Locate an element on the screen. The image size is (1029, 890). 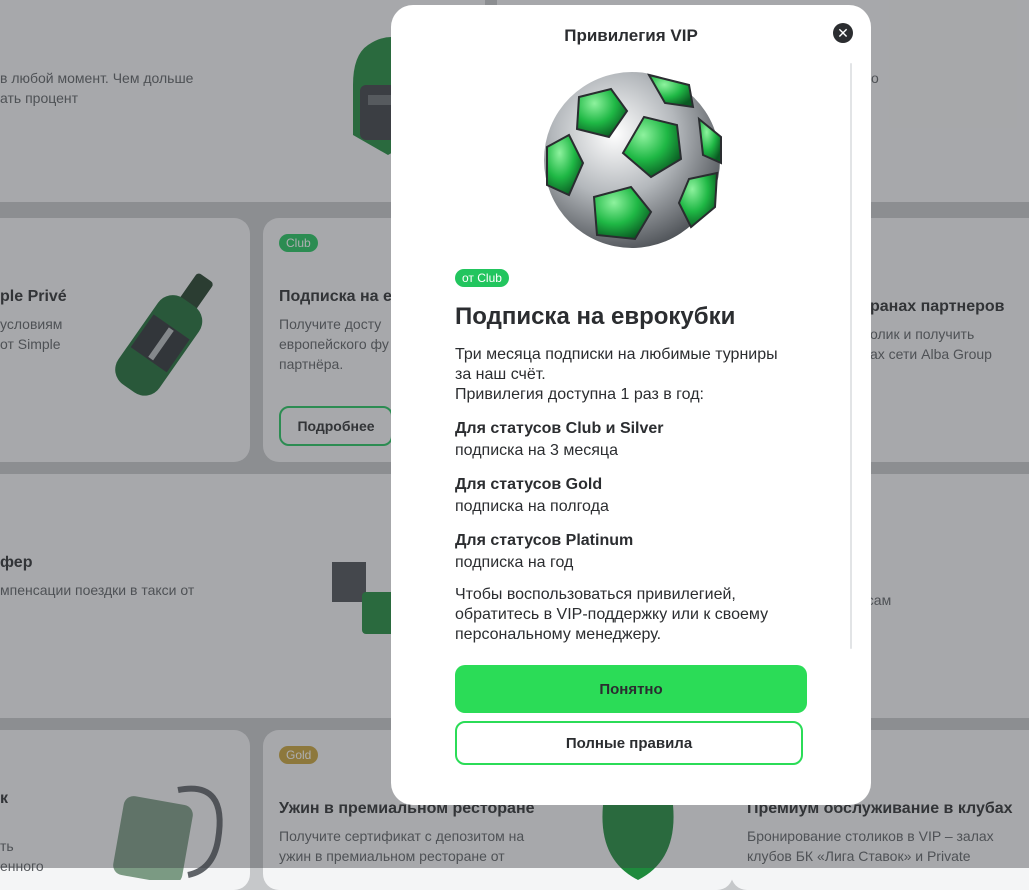
tier-status: Для статусов Platinum is located at coordinates (544, 540).